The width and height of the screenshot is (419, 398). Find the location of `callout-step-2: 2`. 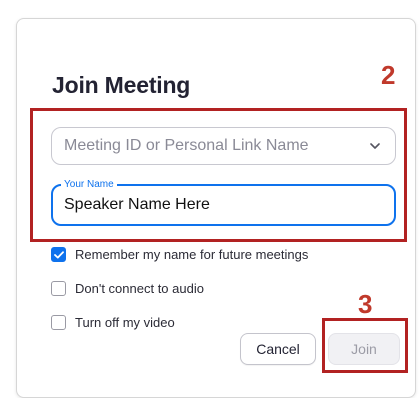

callout-step-2: 2 is located at coordinates (388, 75).